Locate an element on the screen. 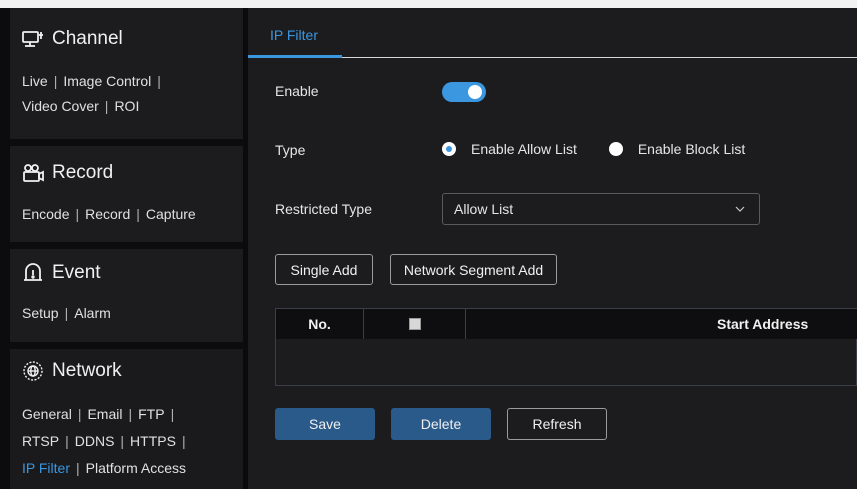 The width and height of the screenshot is (857, 489). chevron-down-icon is located at coordinates (740, 209).